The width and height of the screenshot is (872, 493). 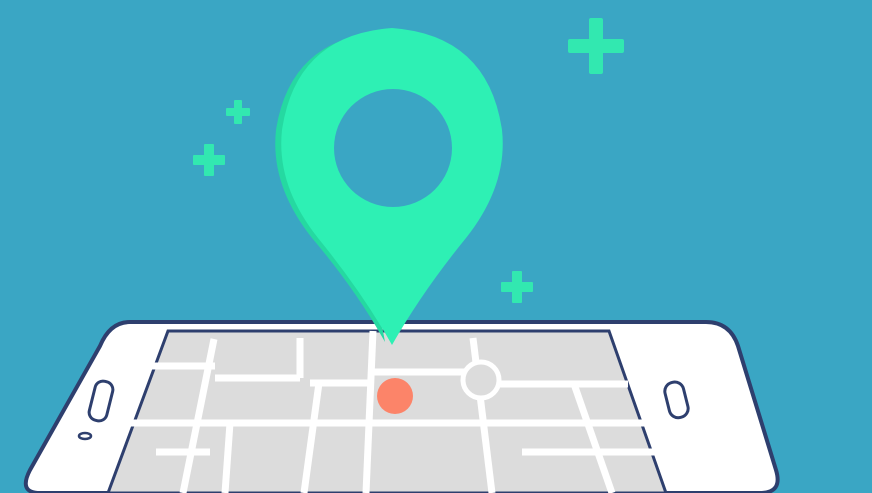 What do you see at coordinates (395, 396) in the screenshot?
I see `location-dot-icon` at bounding box center [395, 396].